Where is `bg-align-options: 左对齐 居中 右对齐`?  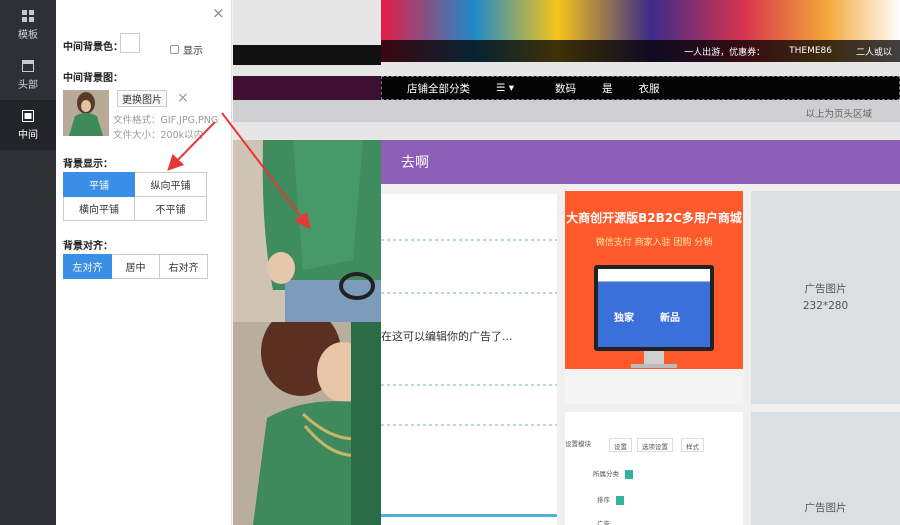 bg-align-options: 左对齐 居中 右对齐 is located at coordinates (135, 266).